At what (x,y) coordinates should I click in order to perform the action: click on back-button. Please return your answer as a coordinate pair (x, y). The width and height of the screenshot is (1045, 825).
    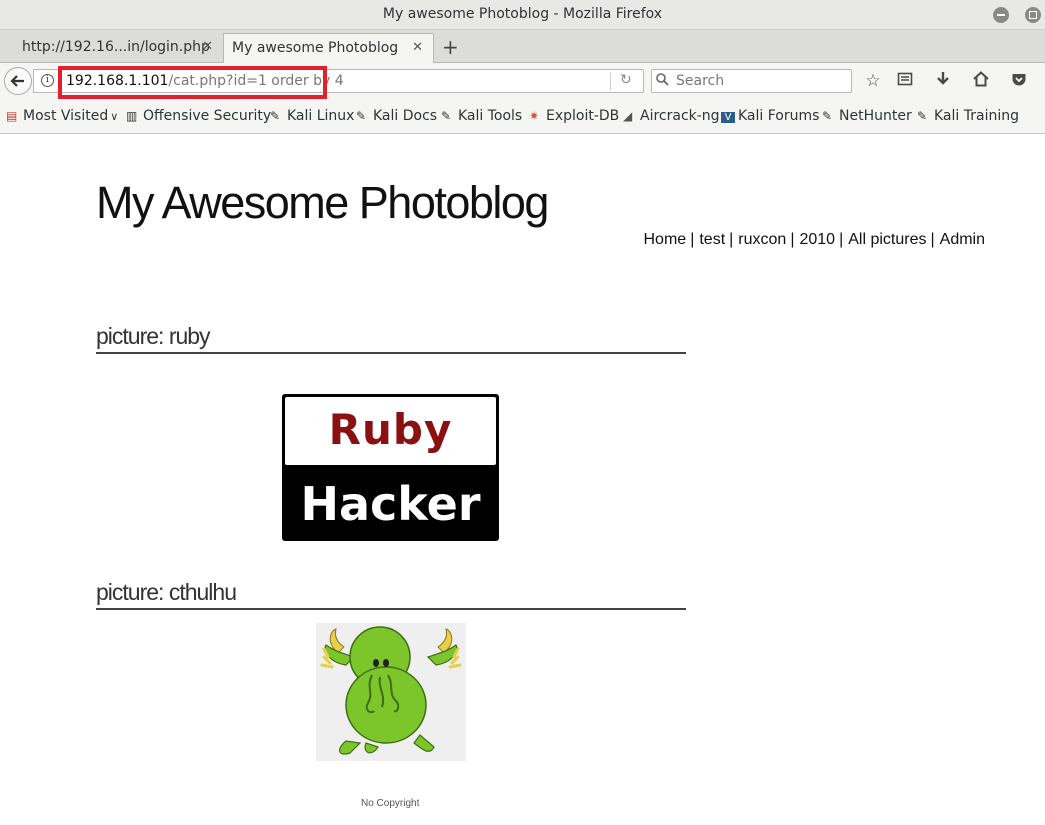
    Looking at the image, I should click on (18, 81).